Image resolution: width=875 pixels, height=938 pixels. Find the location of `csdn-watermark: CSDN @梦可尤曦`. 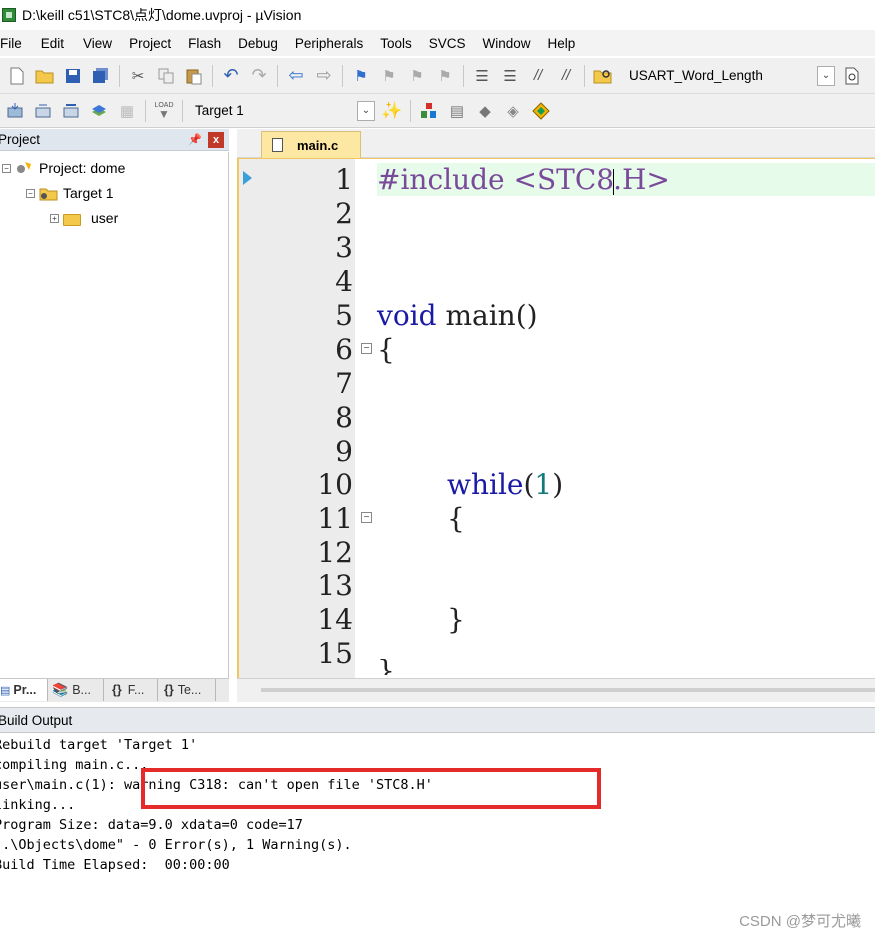

csdn-watermark: CSDN @梦可尤曦 is located at coordinates (800, 921).